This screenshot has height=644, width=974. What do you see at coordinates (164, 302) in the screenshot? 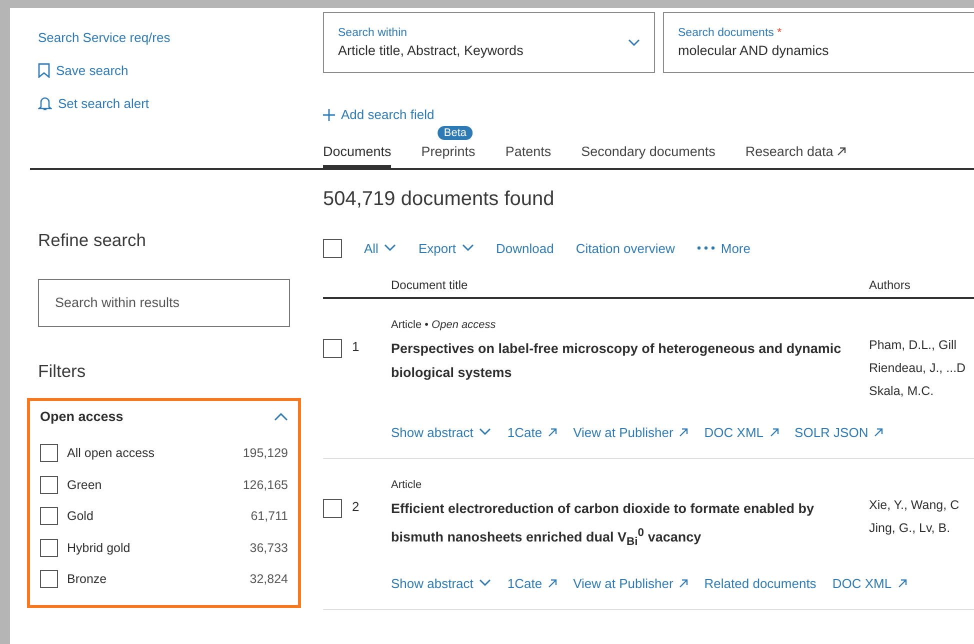
I see `search-within-results-field: Search within results` at bounding box center [164, 302].